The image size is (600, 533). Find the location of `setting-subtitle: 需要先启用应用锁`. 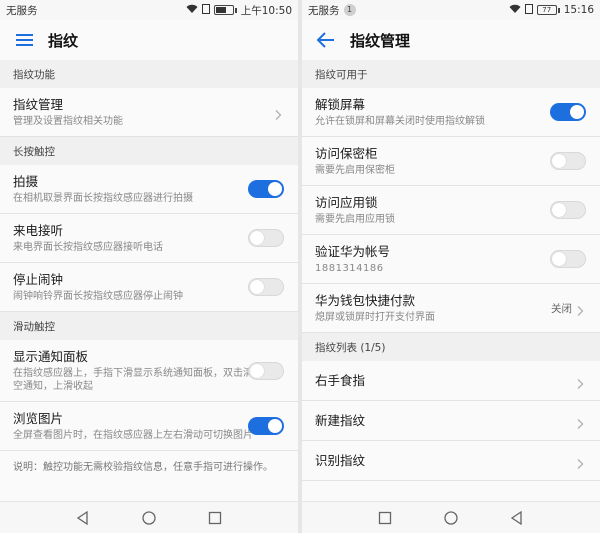

setting-subtitle: 需要先启用应用锁 is located at coordinates (355, 219).